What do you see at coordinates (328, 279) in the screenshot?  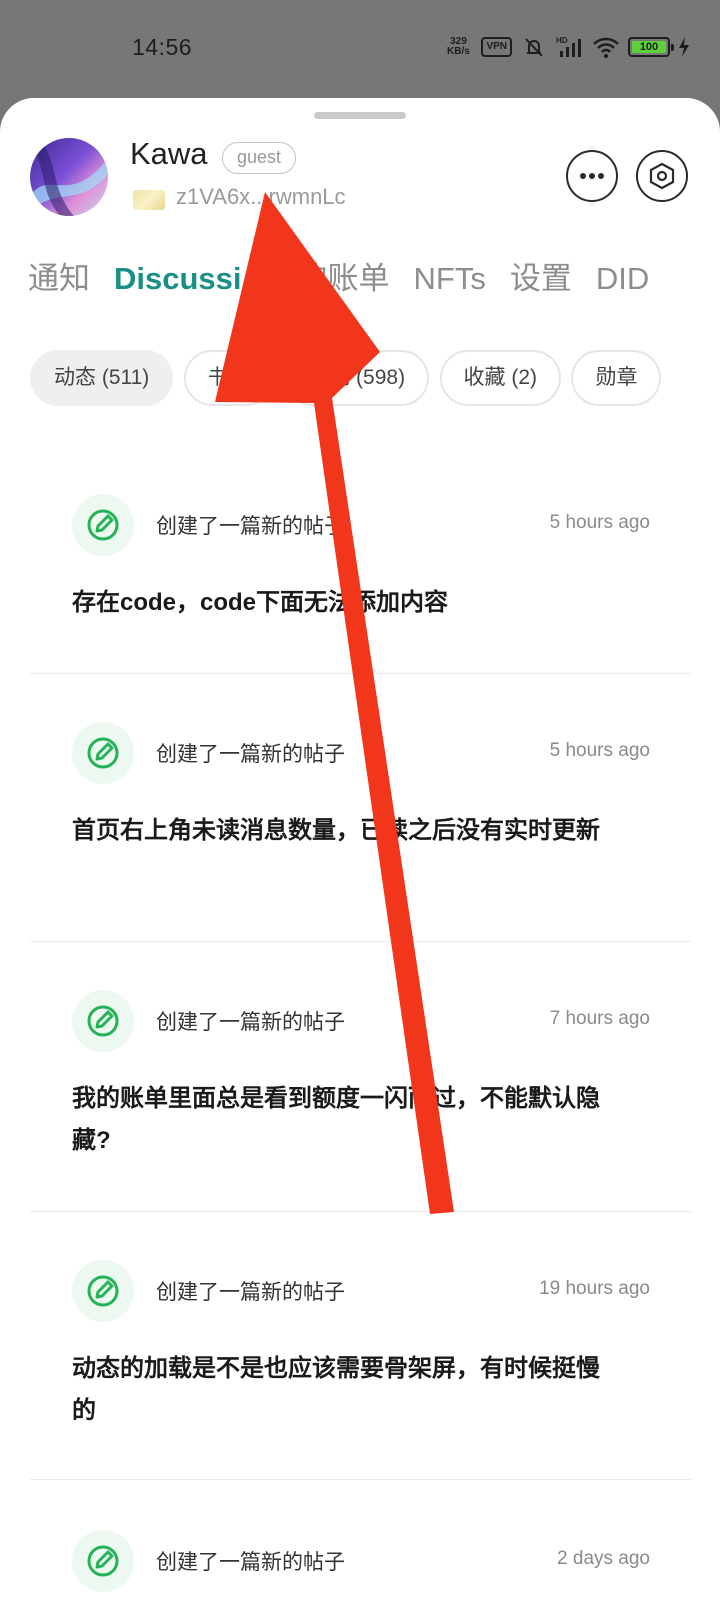 I see `tab-my-bills: 我的账单` at bounding box center [328, 279].